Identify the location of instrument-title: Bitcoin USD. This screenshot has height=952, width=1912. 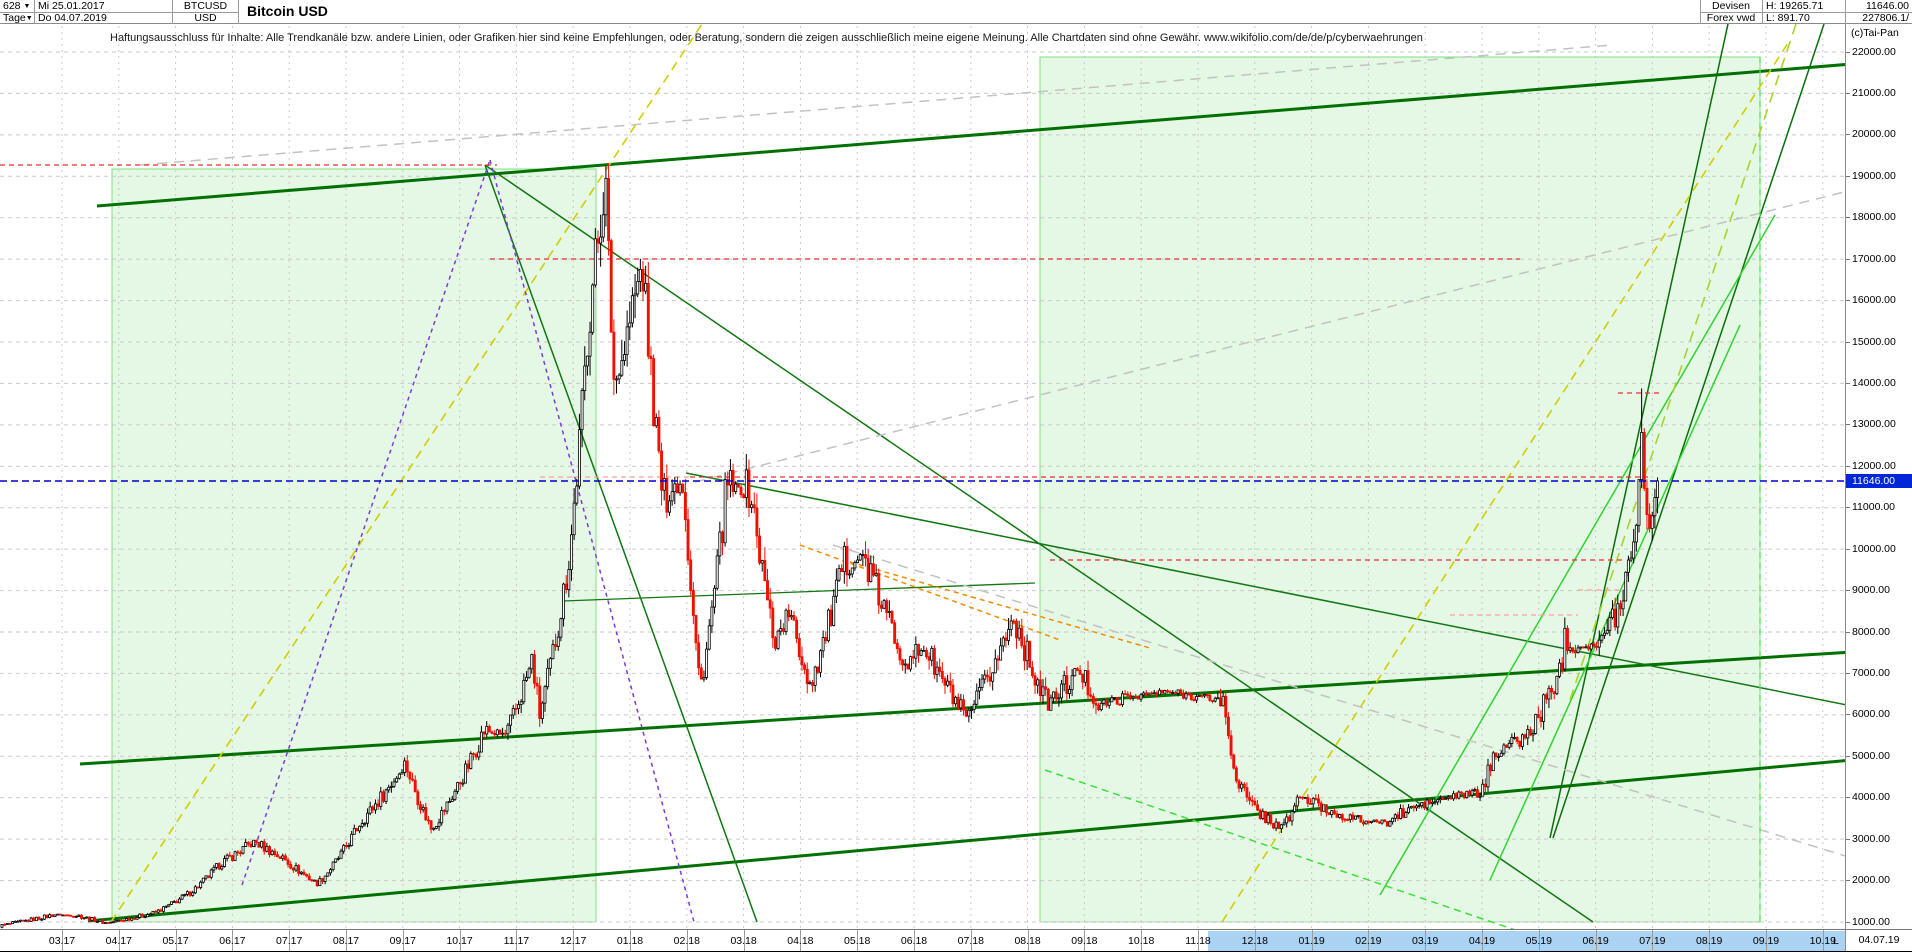
(287, 11).